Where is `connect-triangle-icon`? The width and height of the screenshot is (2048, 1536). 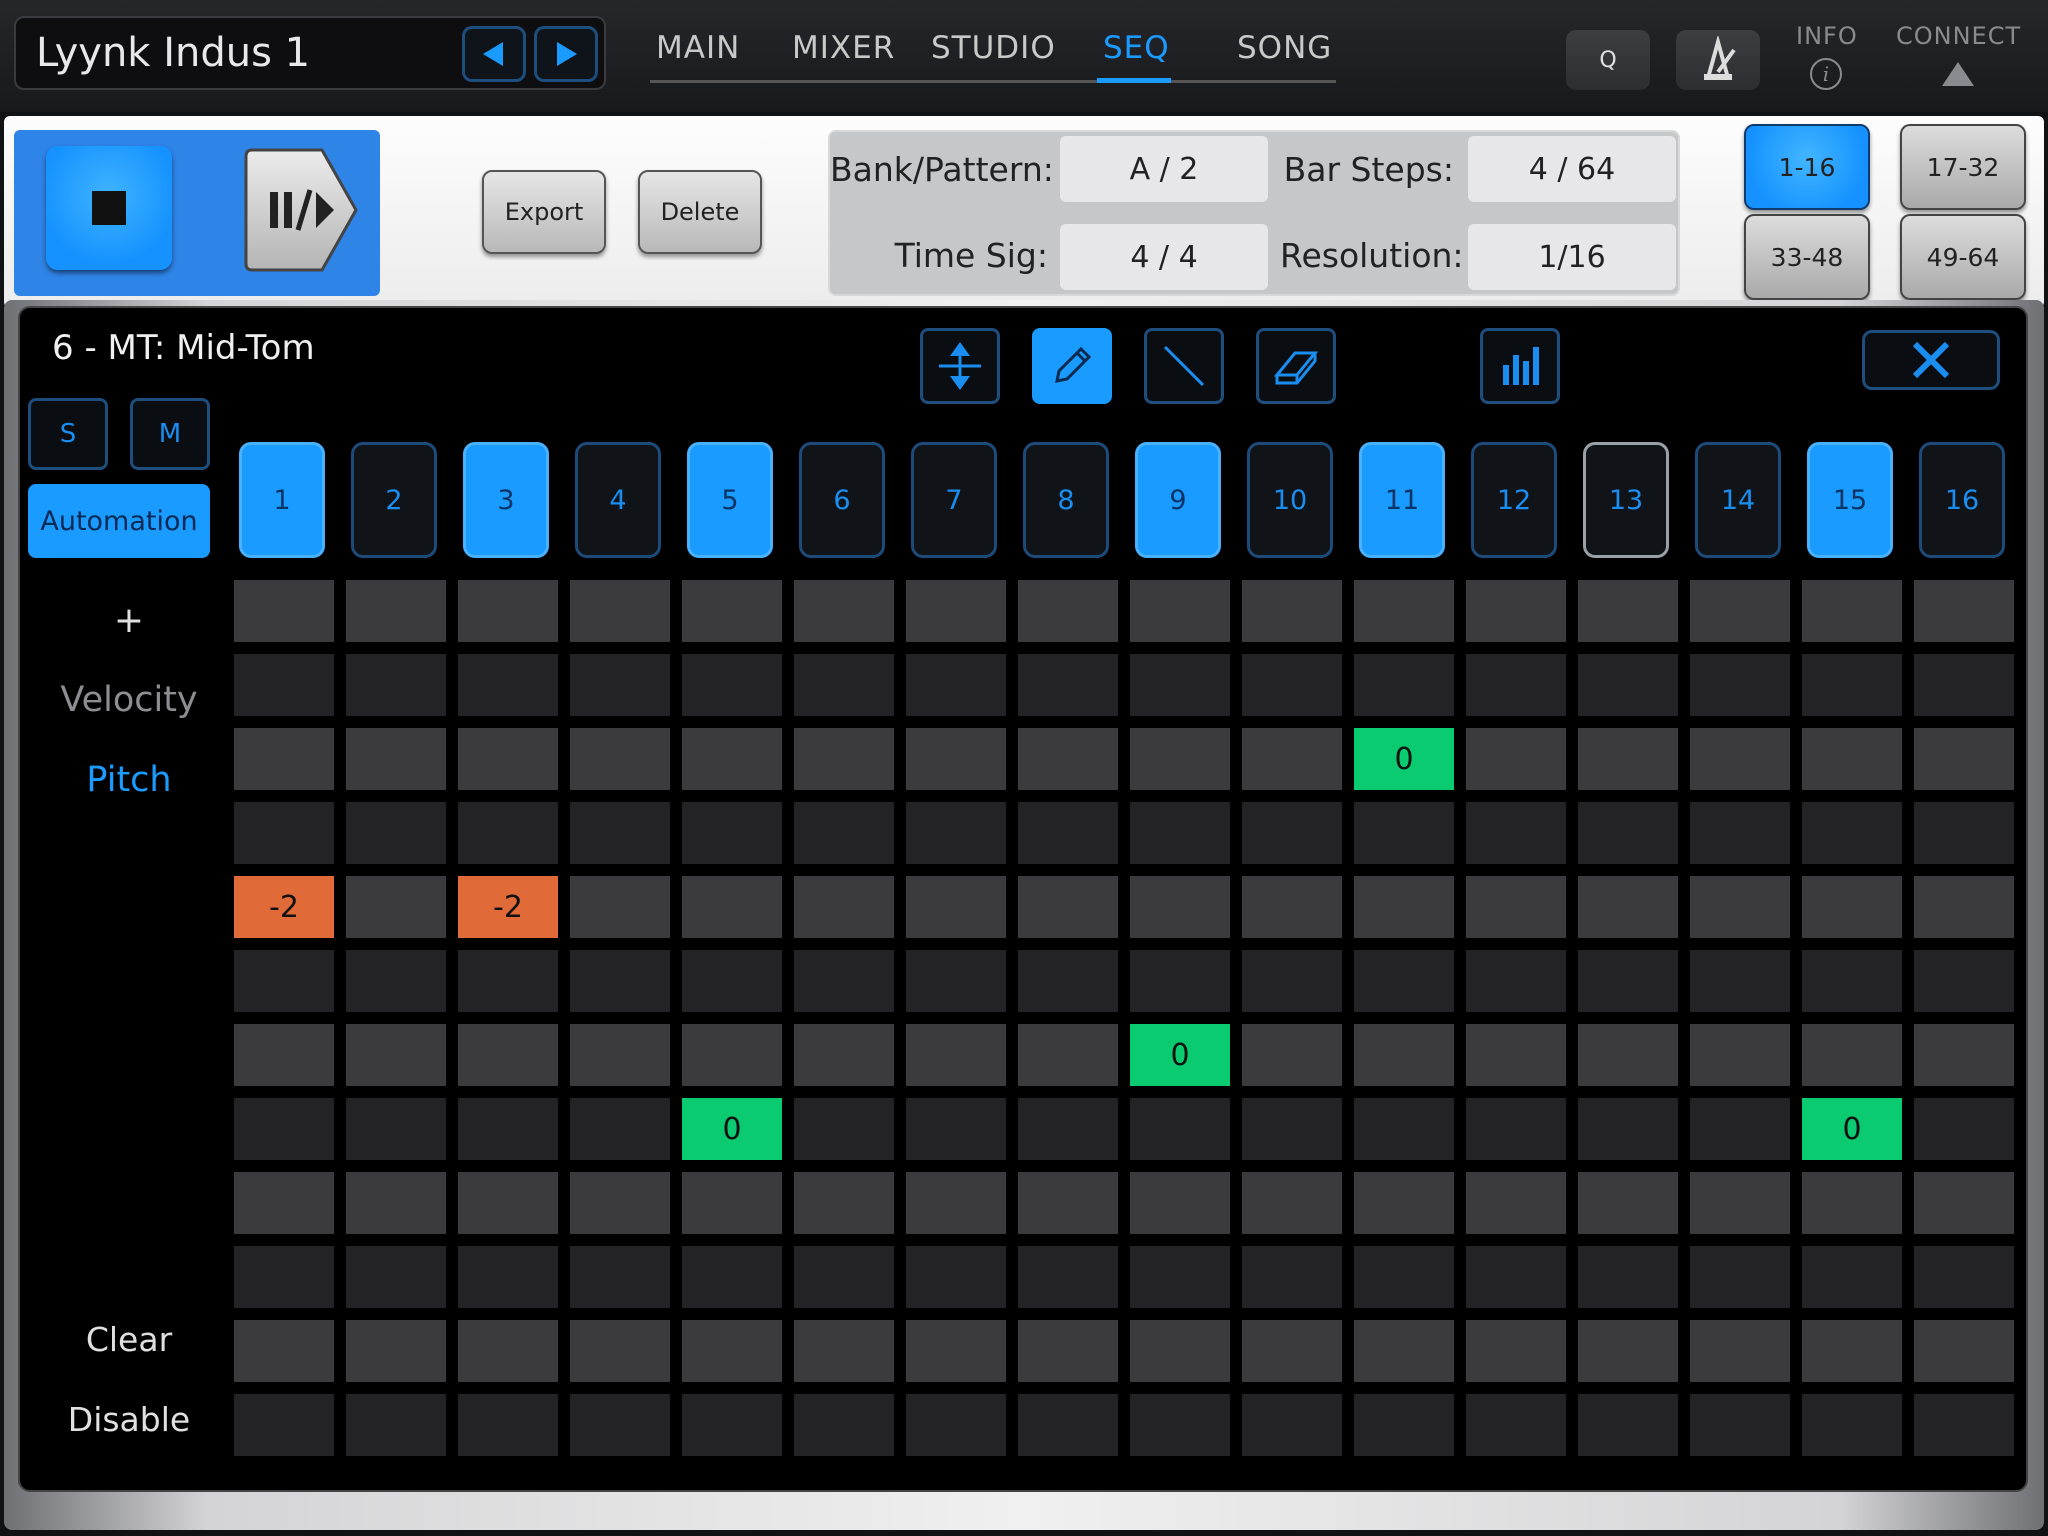
connect-triangle-icon is located at coordinates (1958, 74).